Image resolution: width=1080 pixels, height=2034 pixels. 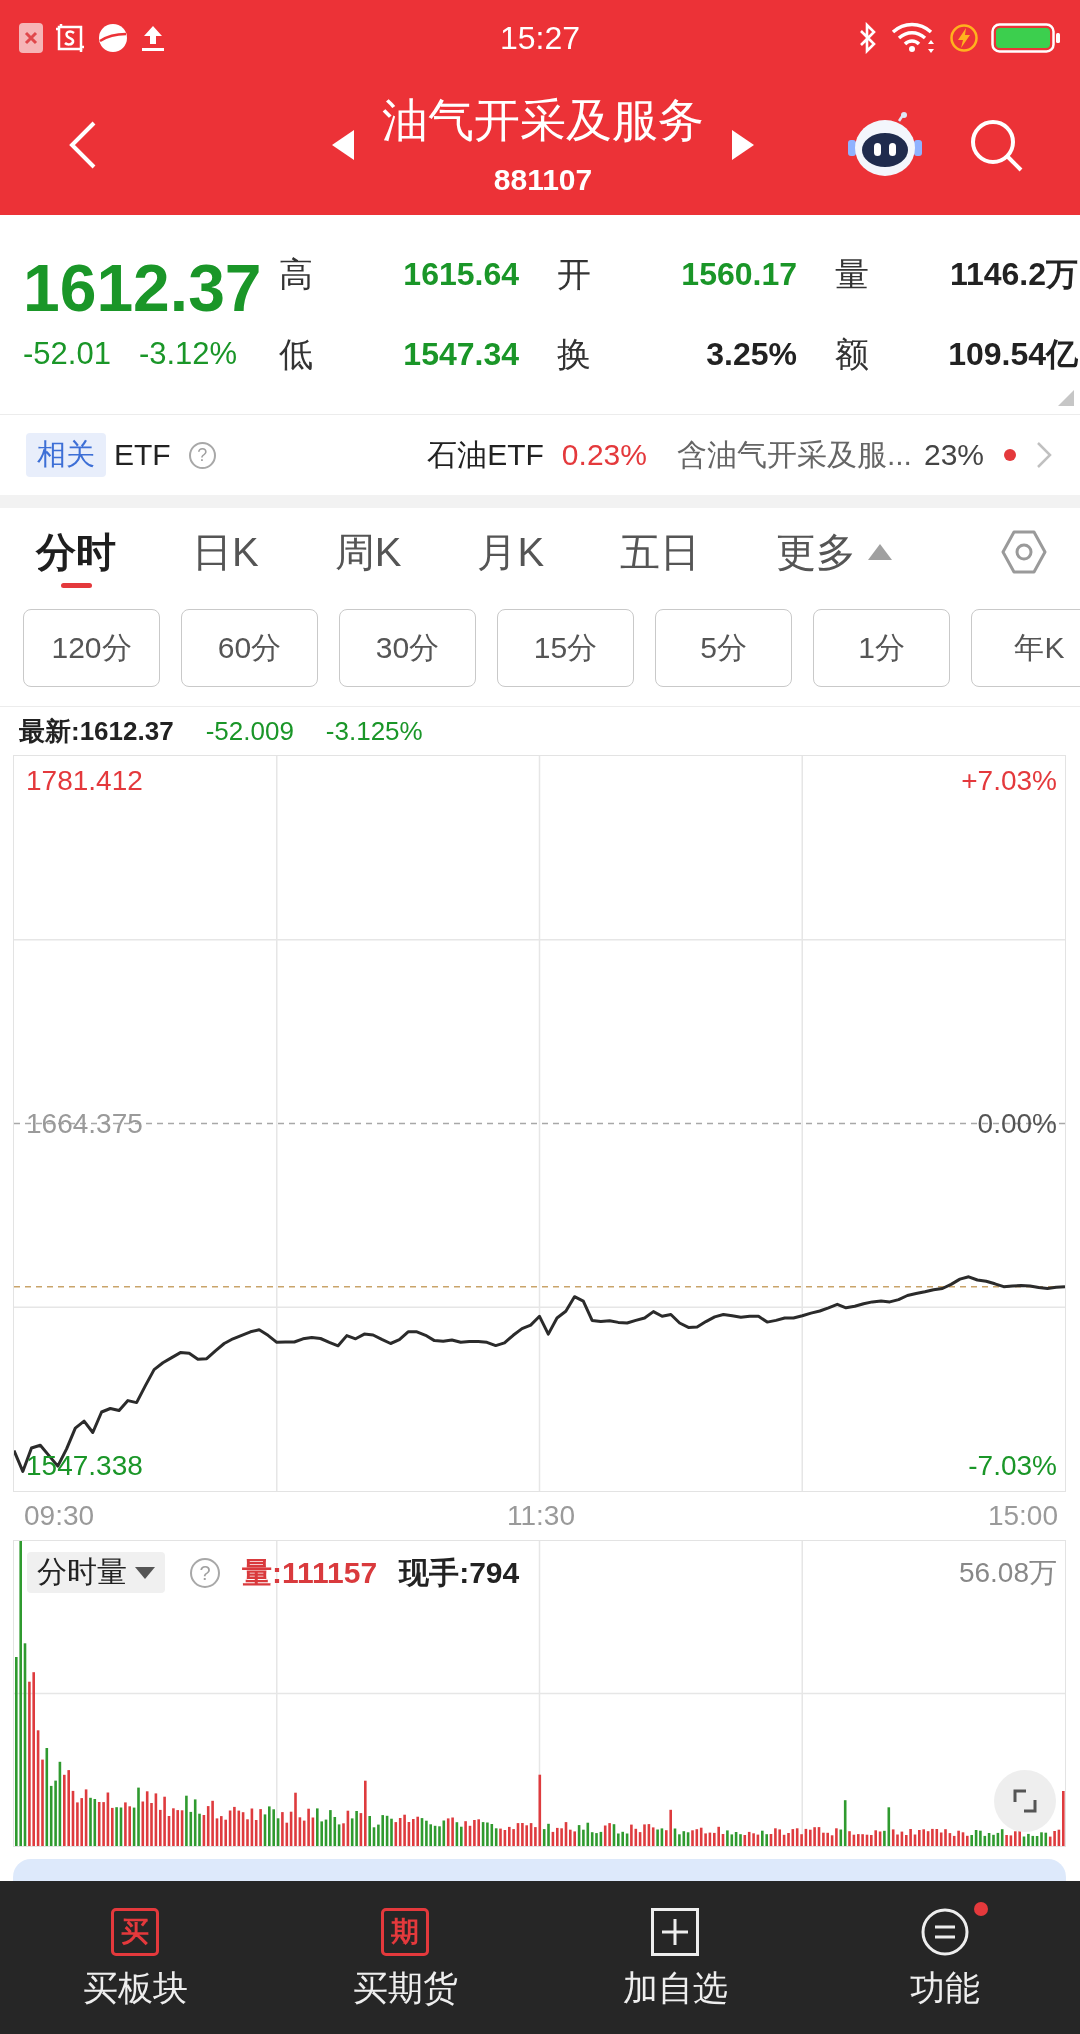 I want to click on charging-icon, so click(x=964, y=37).